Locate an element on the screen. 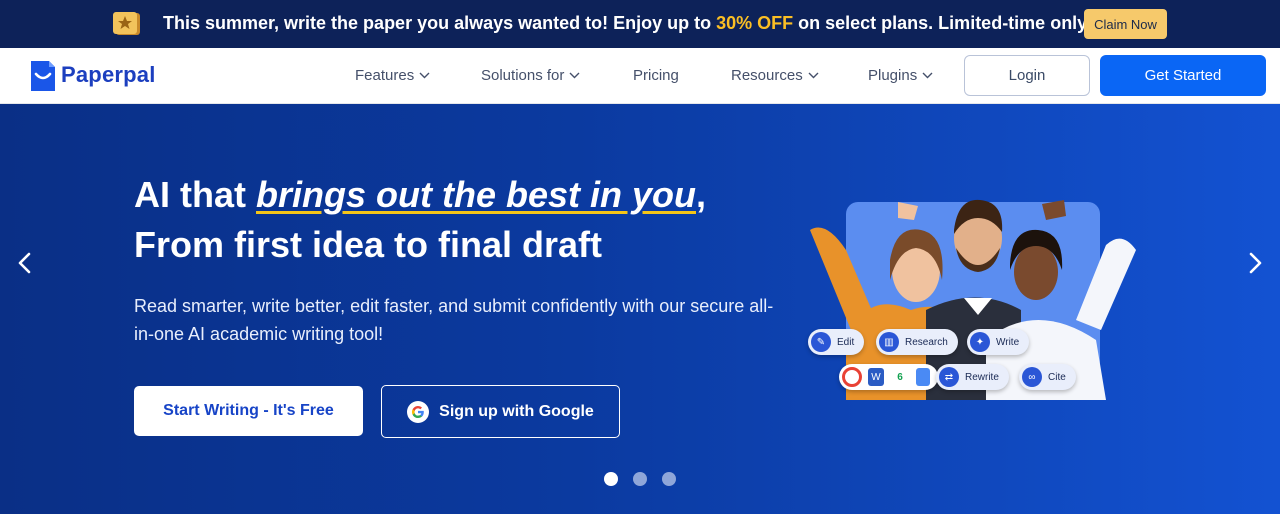  chip-write: ✦ Write is located at coordinates (998, 342).